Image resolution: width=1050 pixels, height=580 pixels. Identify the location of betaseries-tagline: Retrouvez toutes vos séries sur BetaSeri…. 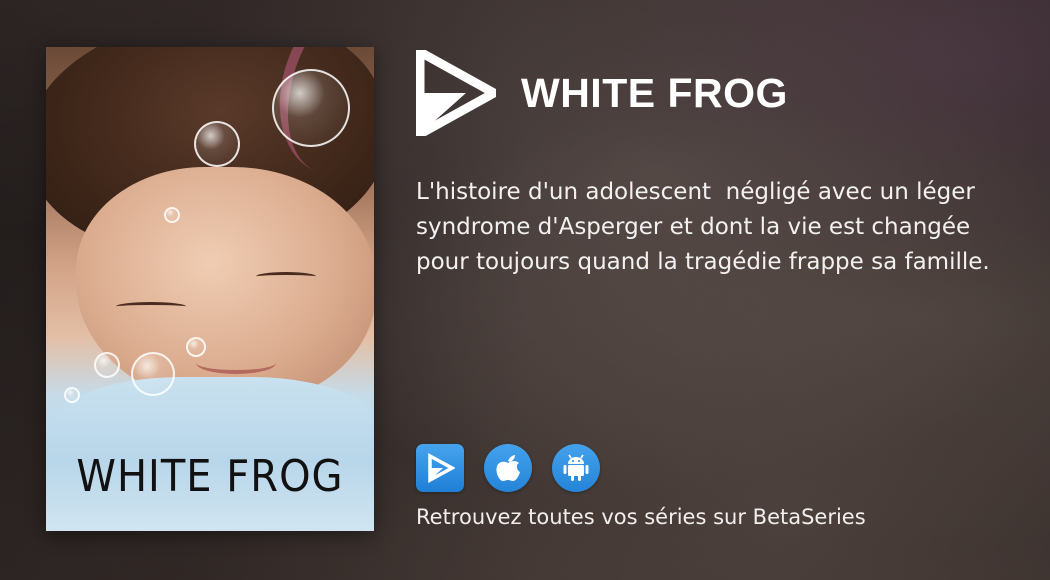
(641, 517).